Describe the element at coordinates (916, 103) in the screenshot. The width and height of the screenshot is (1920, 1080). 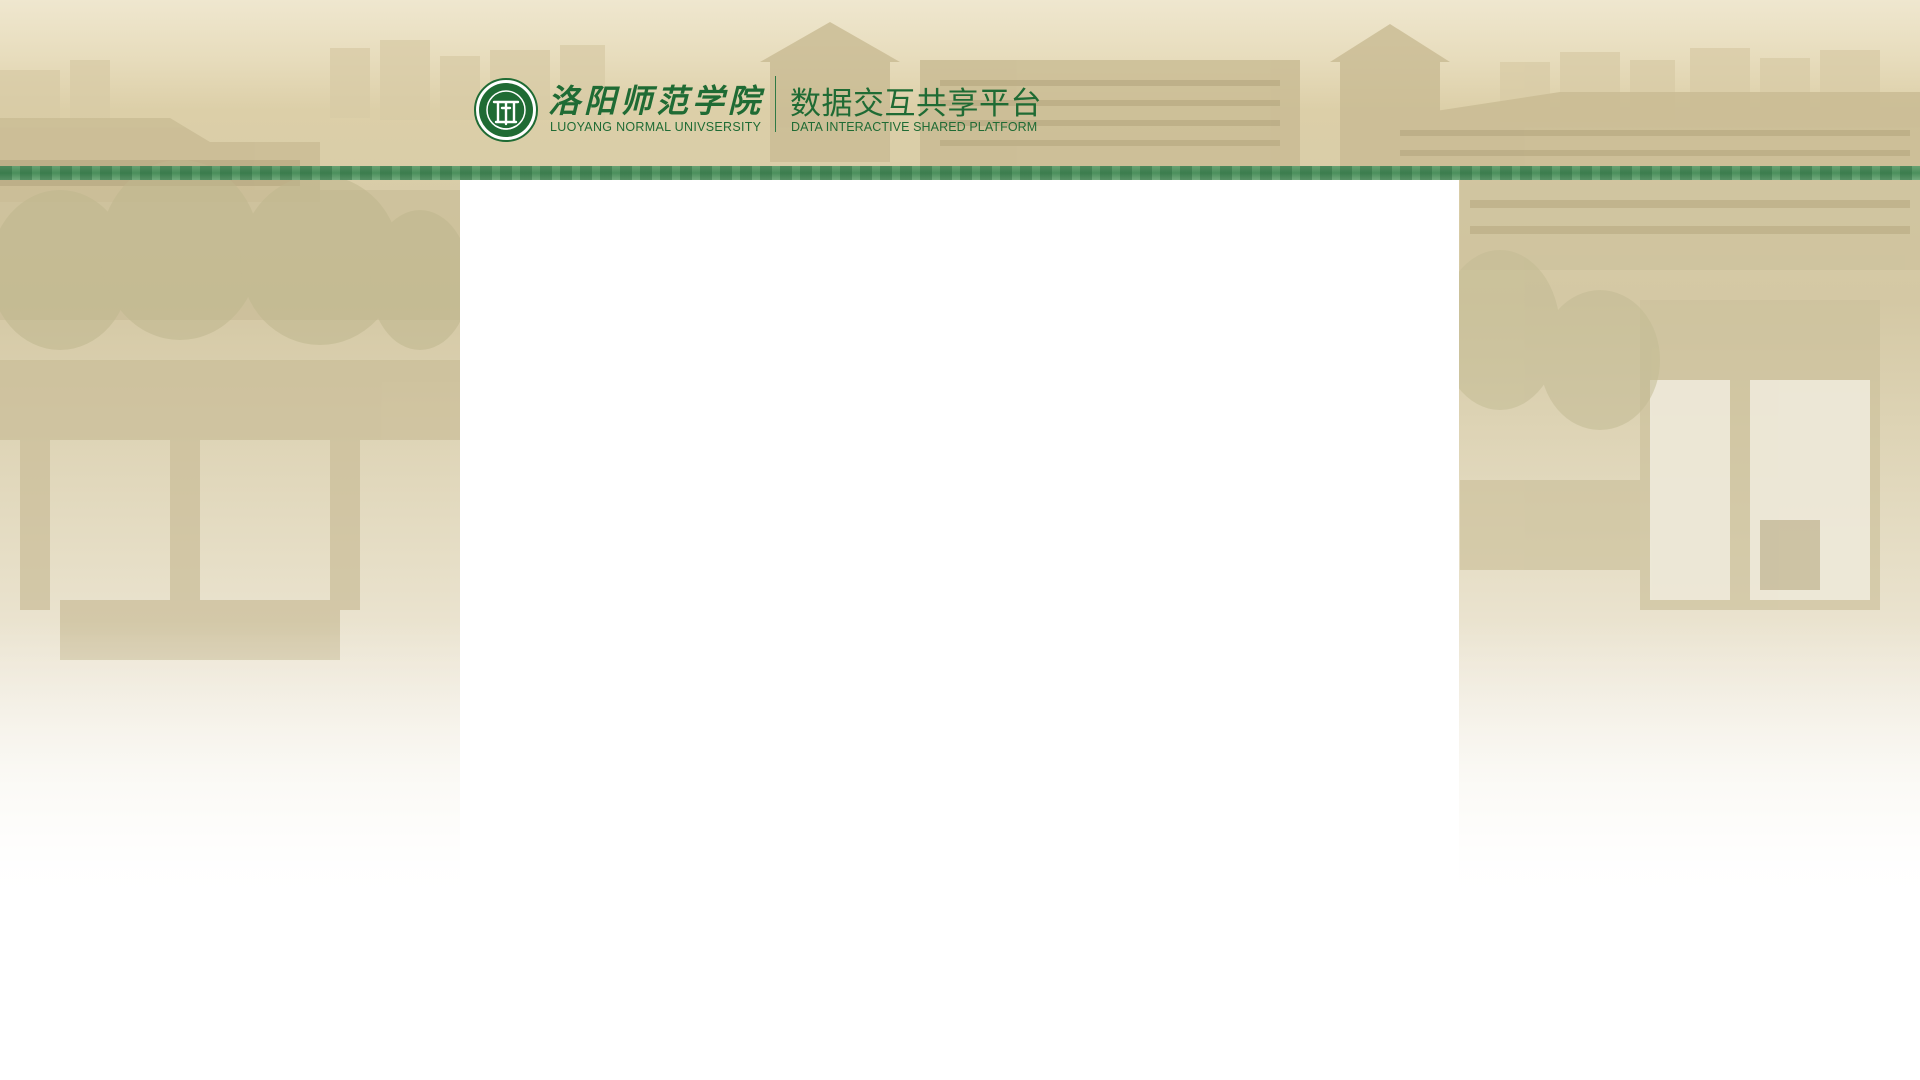
I see `platform-name-cn: 数据交互共享平台` at that location.